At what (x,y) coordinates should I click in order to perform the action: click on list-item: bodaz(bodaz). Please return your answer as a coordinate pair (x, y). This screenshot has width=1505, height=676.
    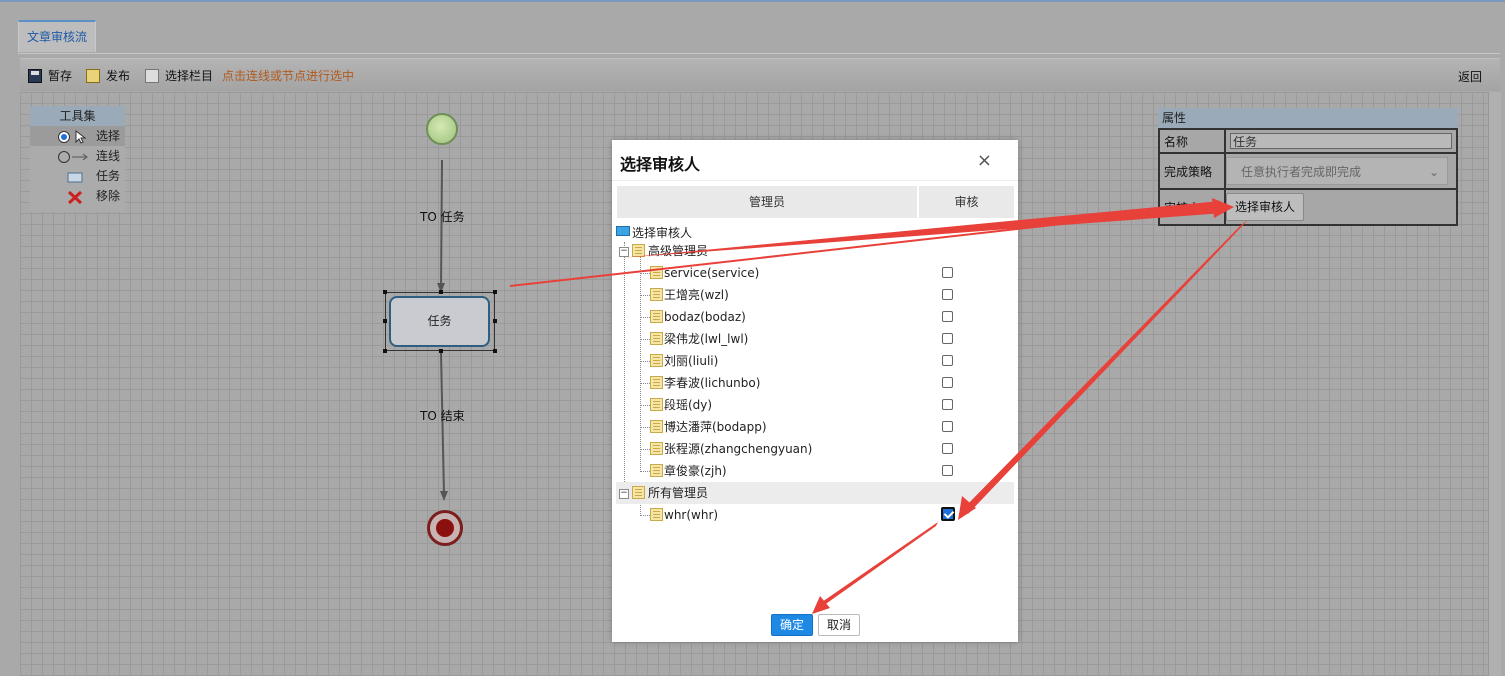
    Looking at the image, I should click on (815, 317).